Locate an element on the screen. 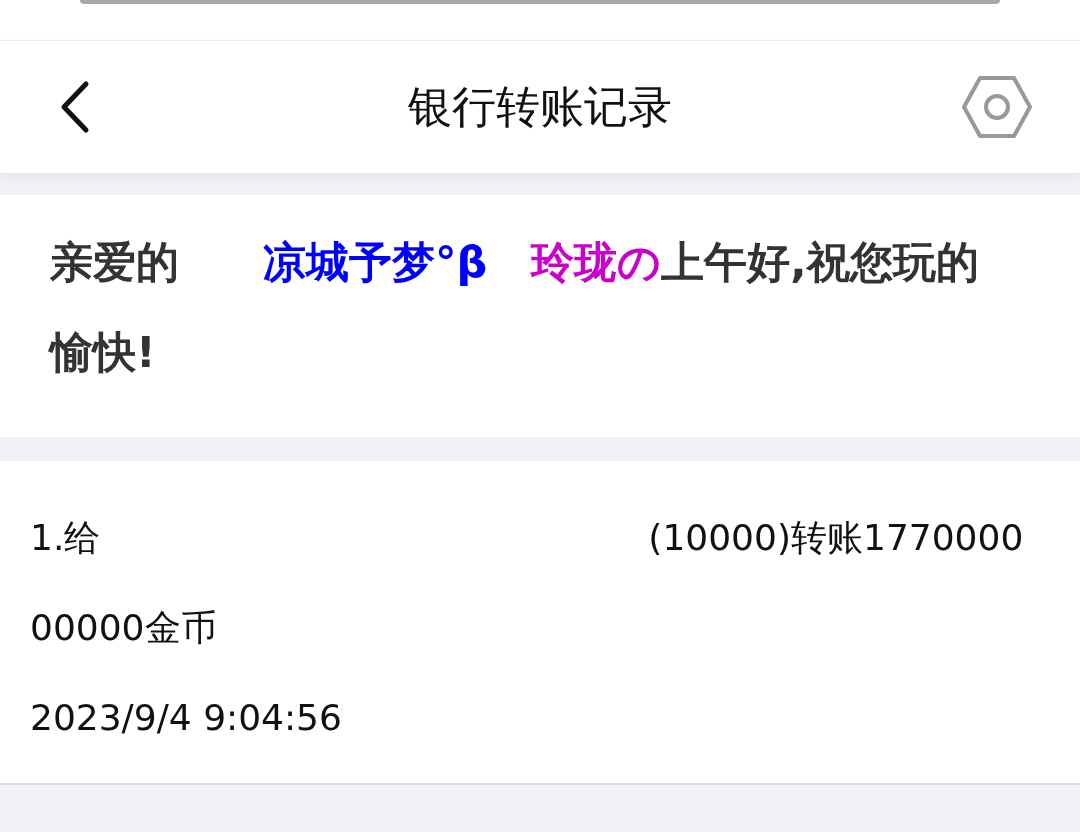 This screenshot has height=832, width=1080. settings-icon is located at coordinates (997, 107).